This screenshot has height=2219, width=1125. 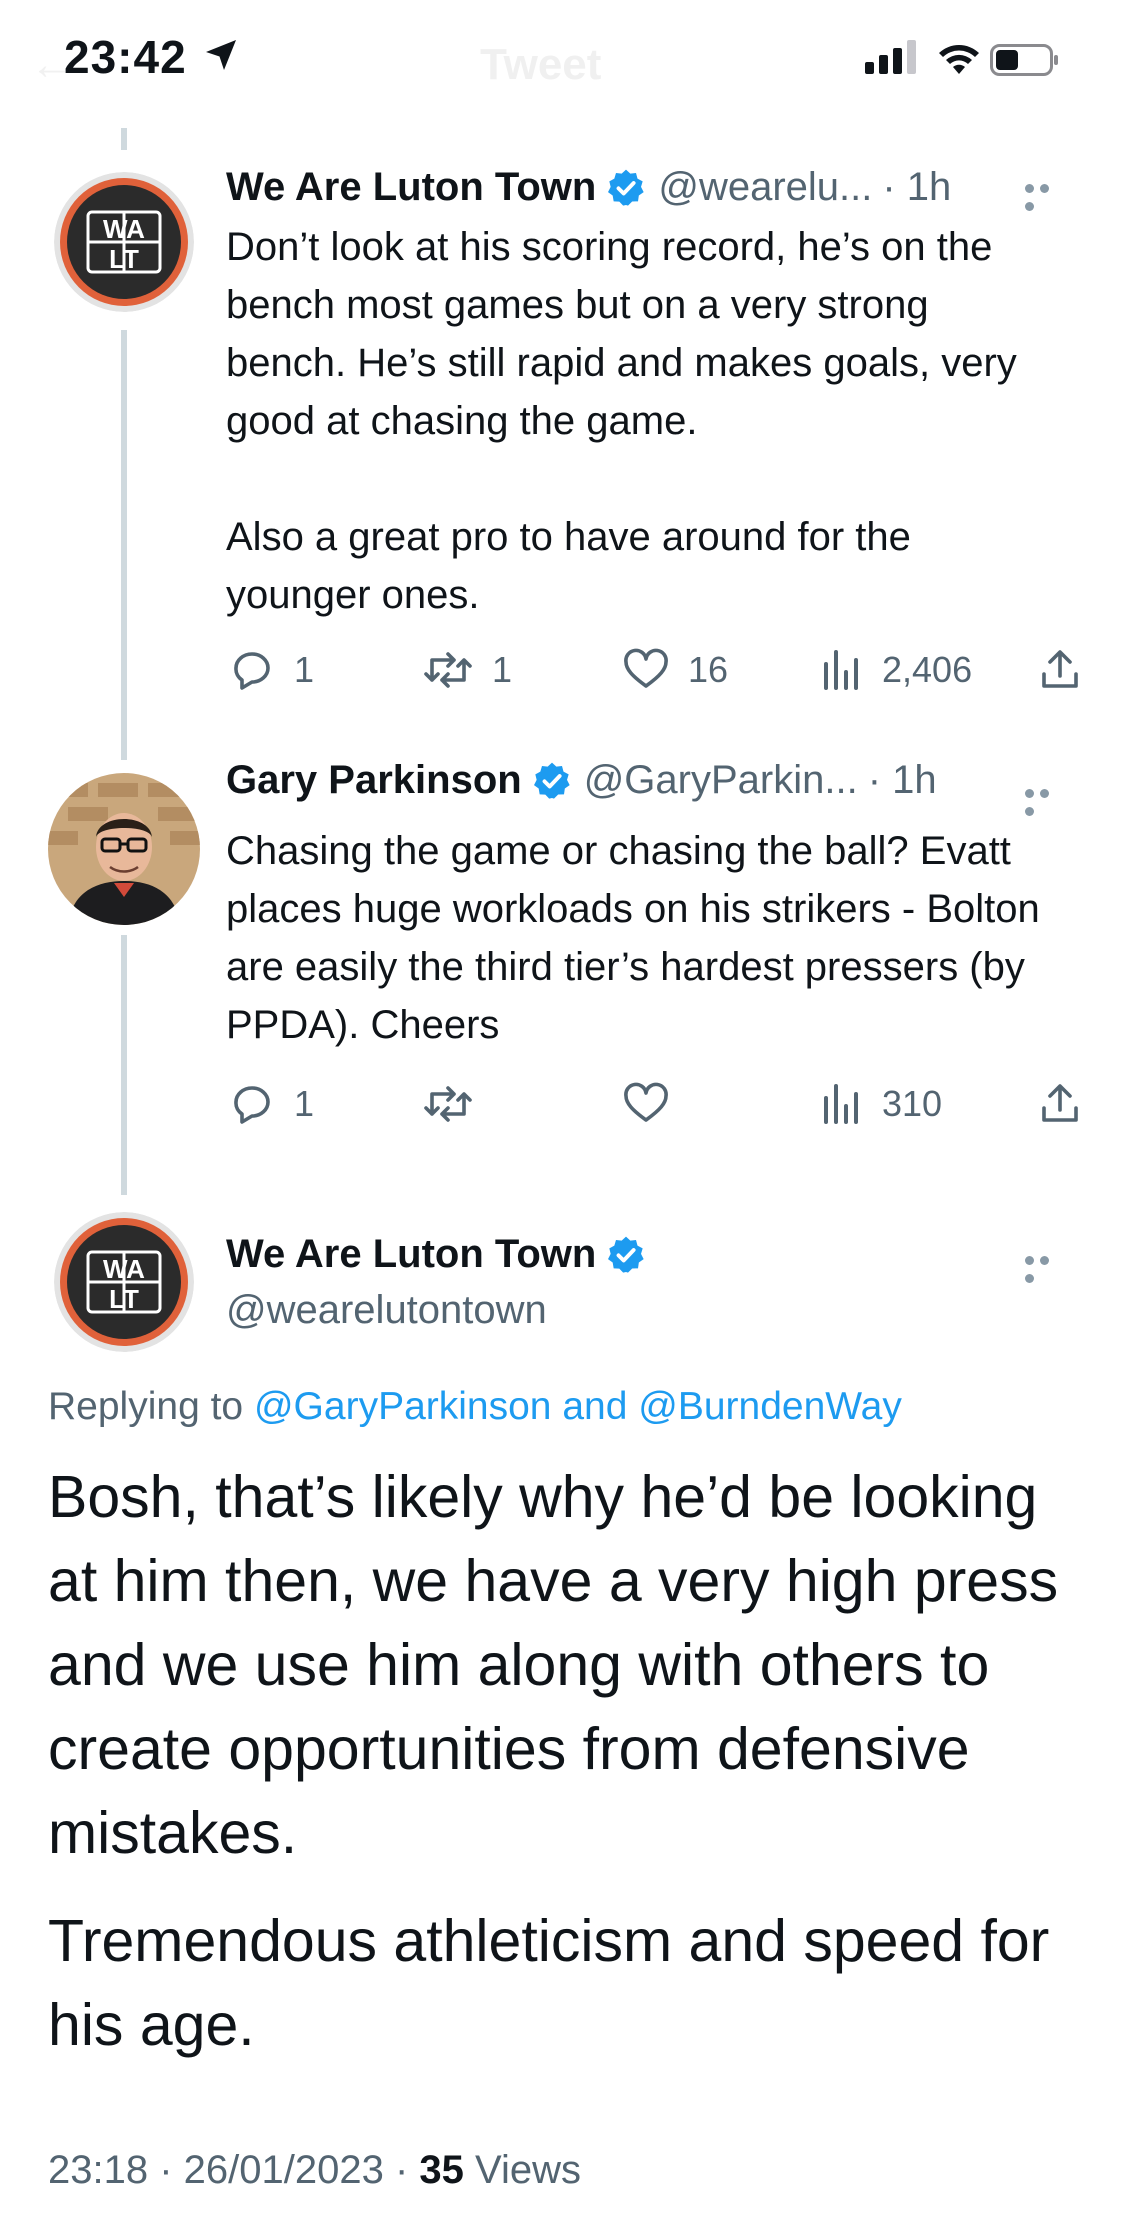 I want to click on retweet-button, so click(x=457, y=1104).